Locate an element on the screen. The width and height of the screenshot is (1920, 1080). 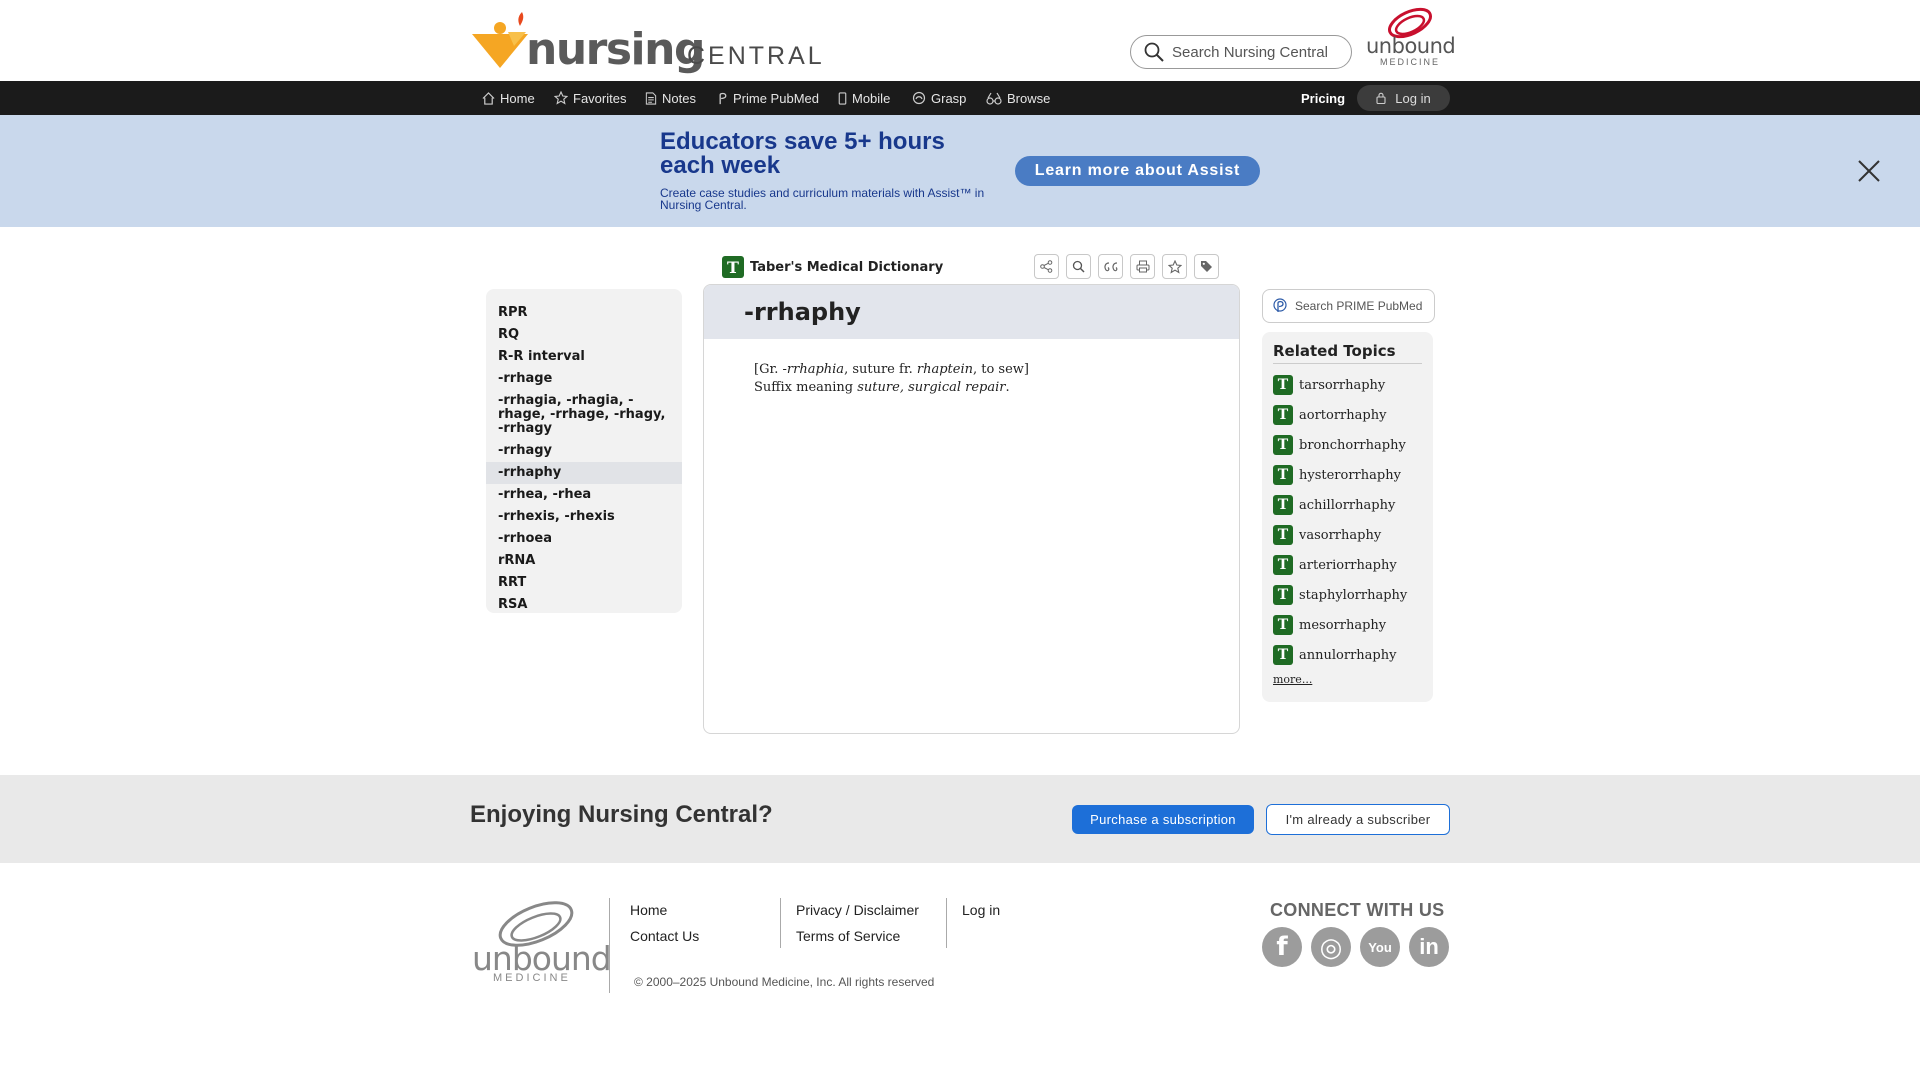
grasp-icon is located at coordinates (919, 98).